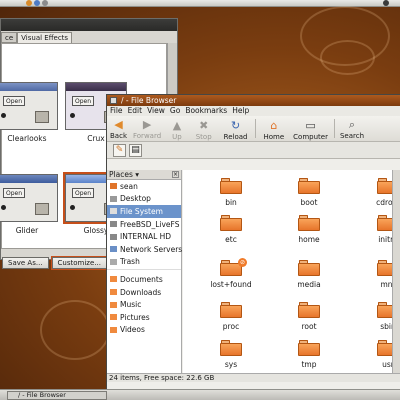 This screenshot has width=400, height=400. I want to click on sidebar-item-sean: sean, so click(144, 186).